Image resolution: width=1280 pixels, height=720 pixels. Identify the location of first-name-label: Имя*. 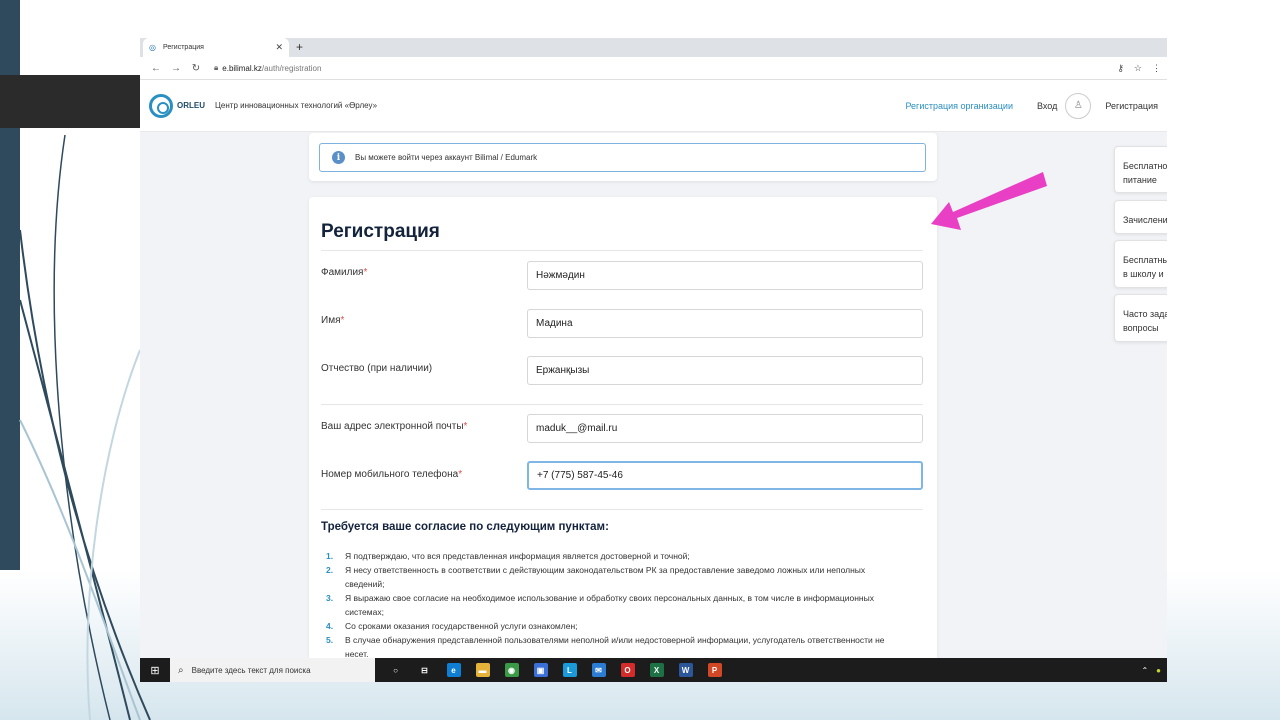
(333, 320).